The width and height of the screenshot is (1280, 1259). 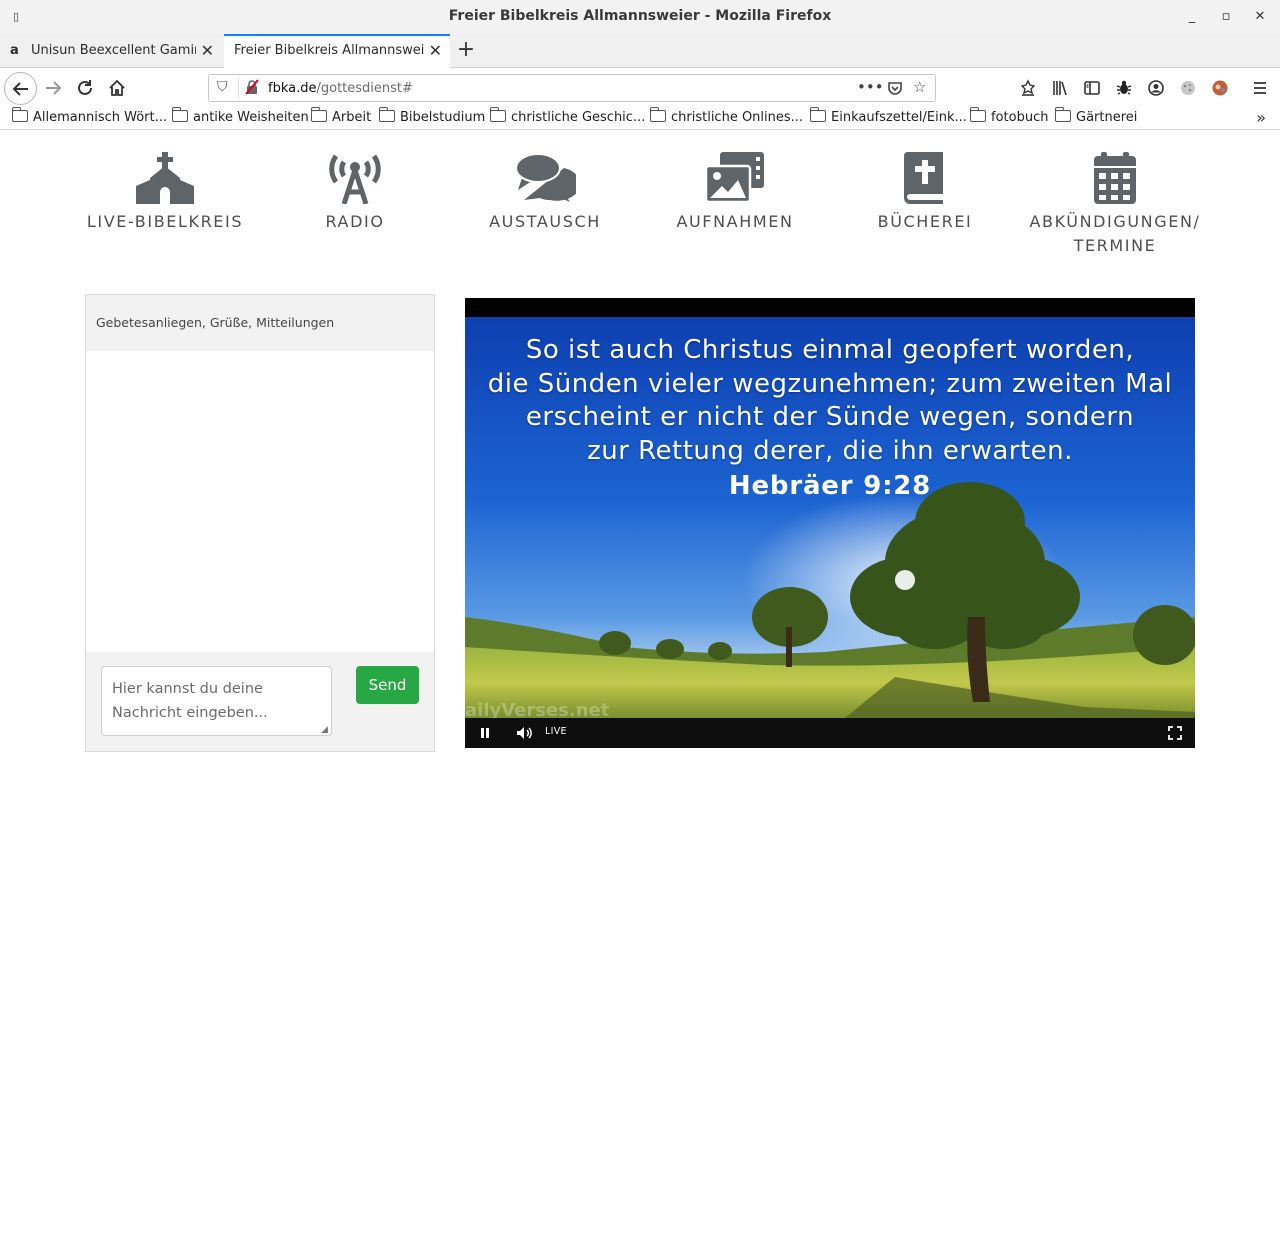 I want to click on tab-unisun: a Unisun Beexcellent Gaming ✕, so click(x=111, y=51).